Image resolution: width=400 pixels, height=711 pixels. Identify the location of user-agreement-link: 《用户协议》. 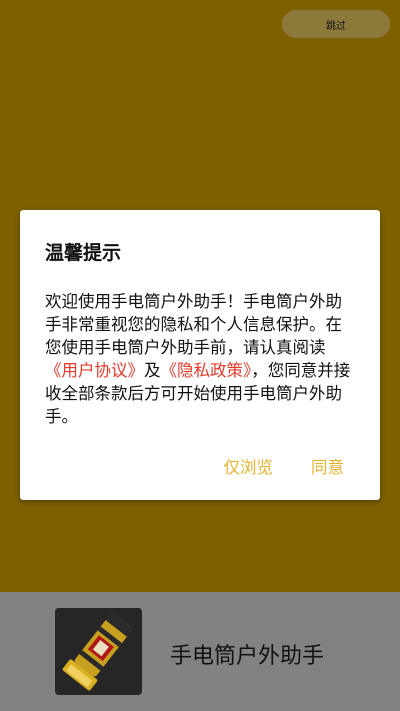
(94, 370).